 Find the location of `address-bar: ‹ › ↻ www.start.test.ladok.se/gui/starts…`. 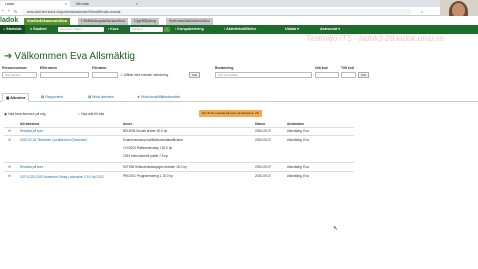

address-bar: ‹ › ↻ www.start.test.ladok.se/gui/starts… is located at coordinates (239, 11).